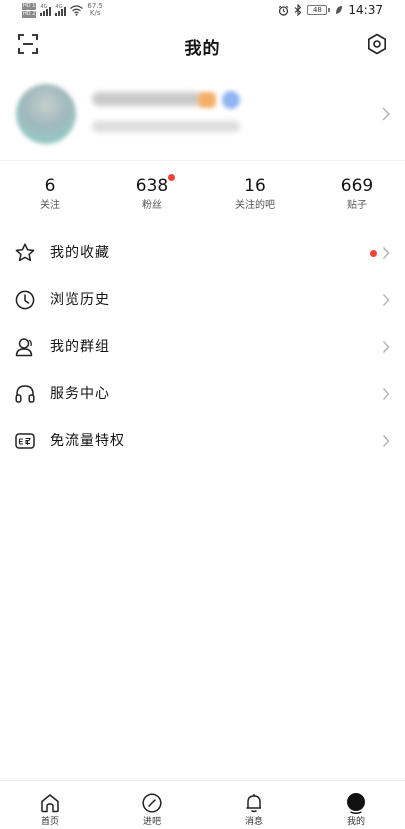  Describe the element at coordinates (357, 205) in the screenshot. I see `stat-label: 贴子` at that location.